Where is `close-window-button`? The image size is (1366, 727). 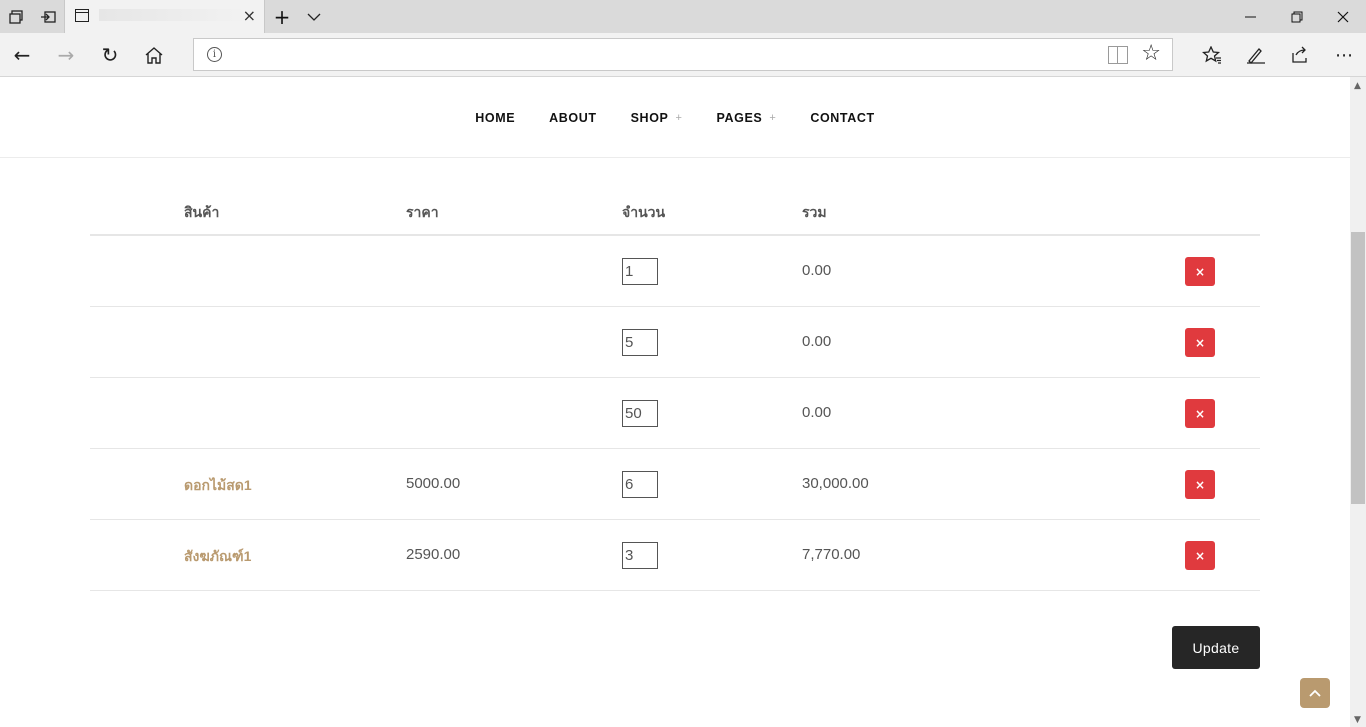
close-window-button is located at coordinates (1343, 16).